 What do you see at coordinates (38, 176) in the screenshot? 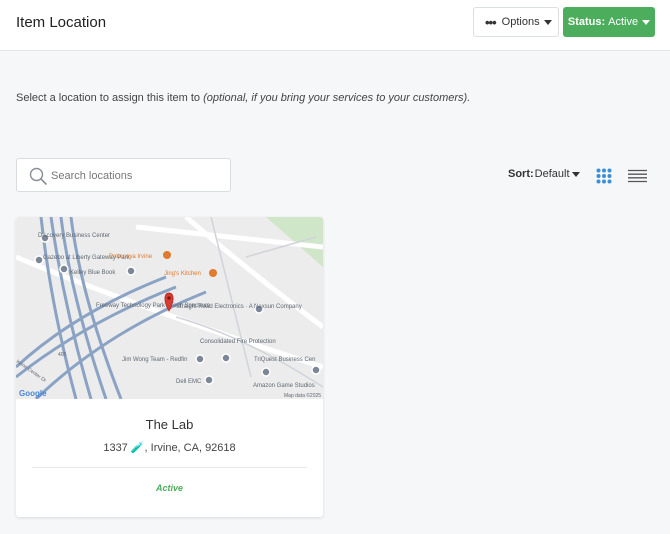
I see `search-icon` at bounding box center [38, 176].